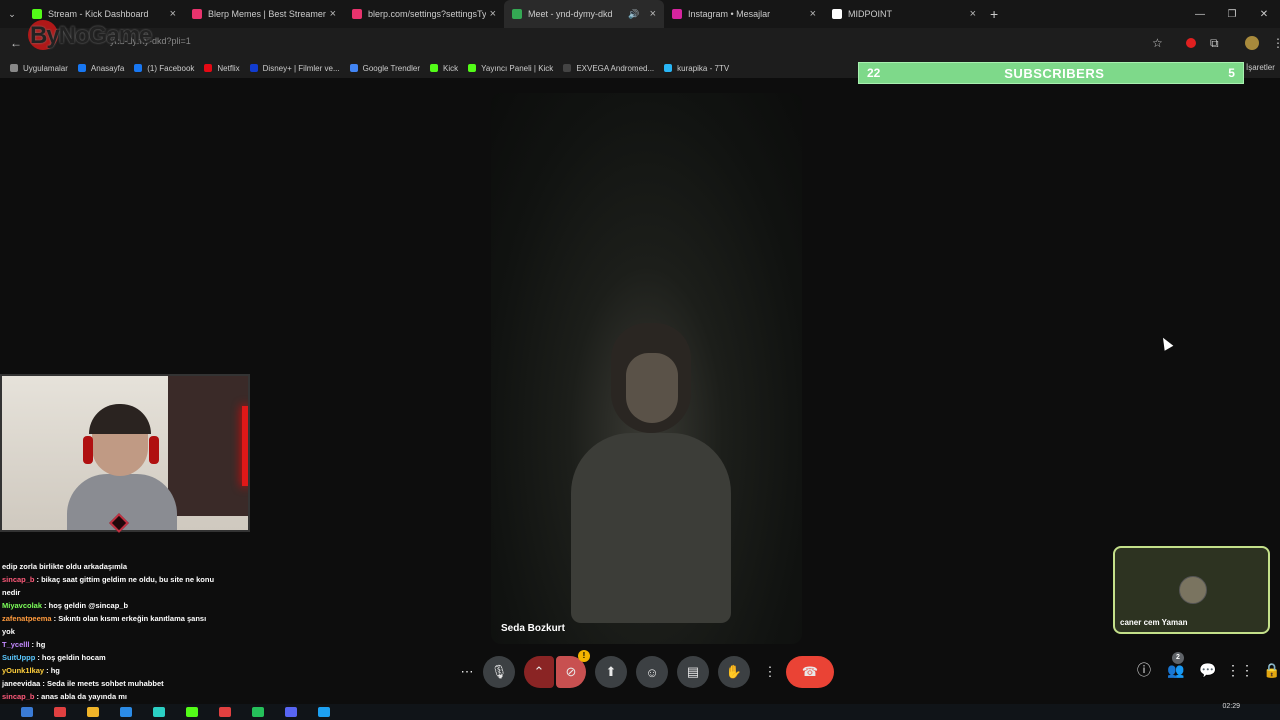 The height and width of the screenshot is (720, 1280). I want to click on bookmark-star-icon: ☆, so click(1157, 43).